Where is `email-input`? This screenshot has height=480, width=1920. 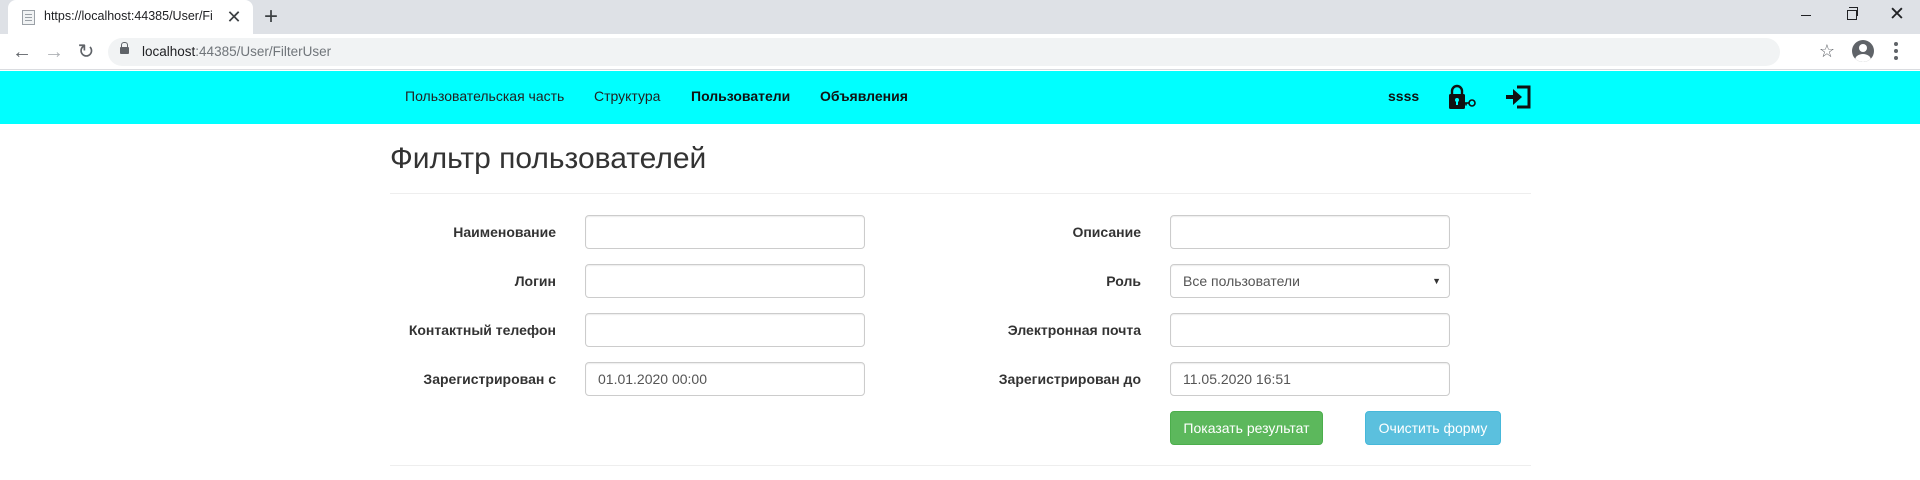 email-input is located at coordinates (1310, 330).